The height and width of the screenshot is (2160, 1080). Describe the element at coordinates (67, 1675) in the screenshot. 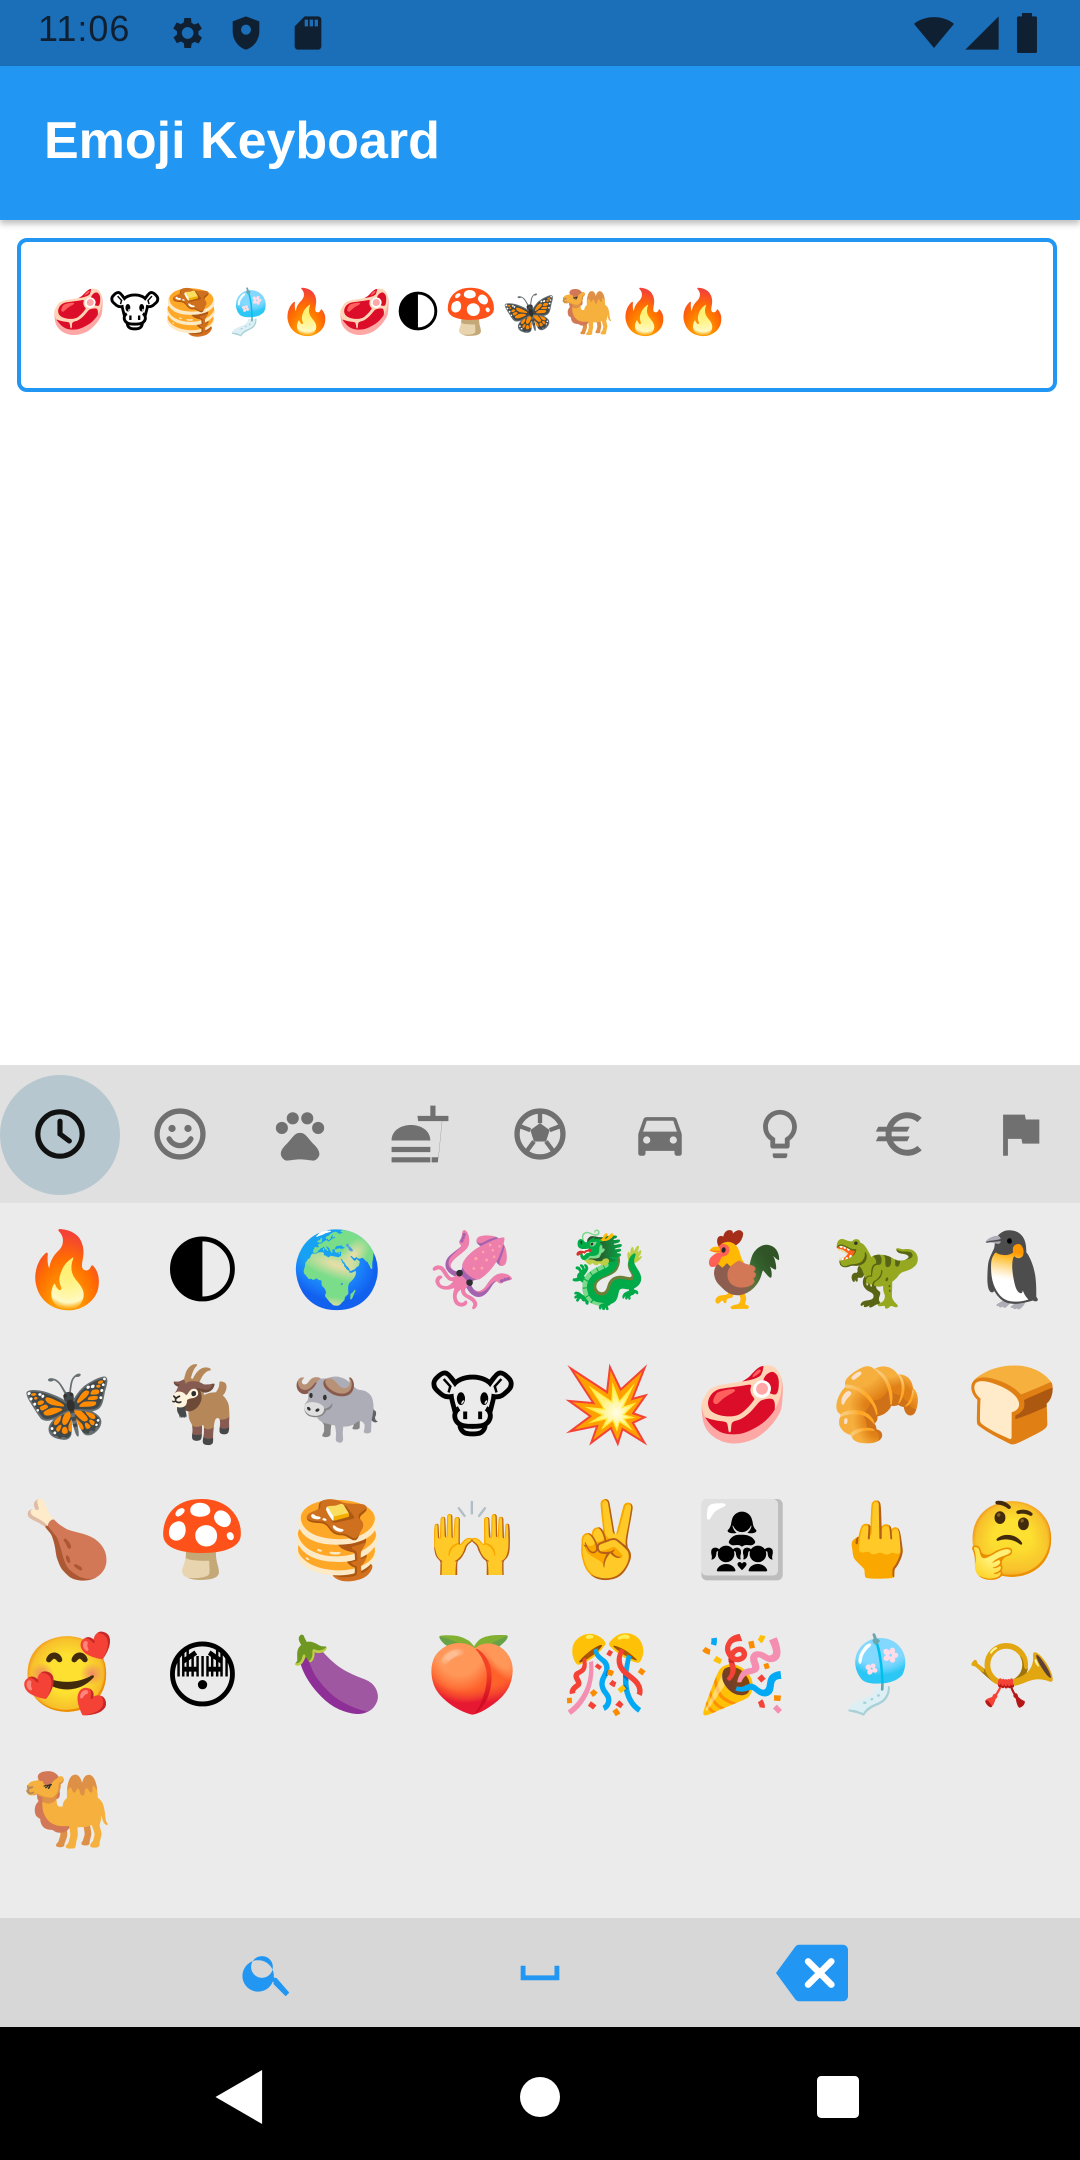

I see `emoji-key: 🥰` at that location.